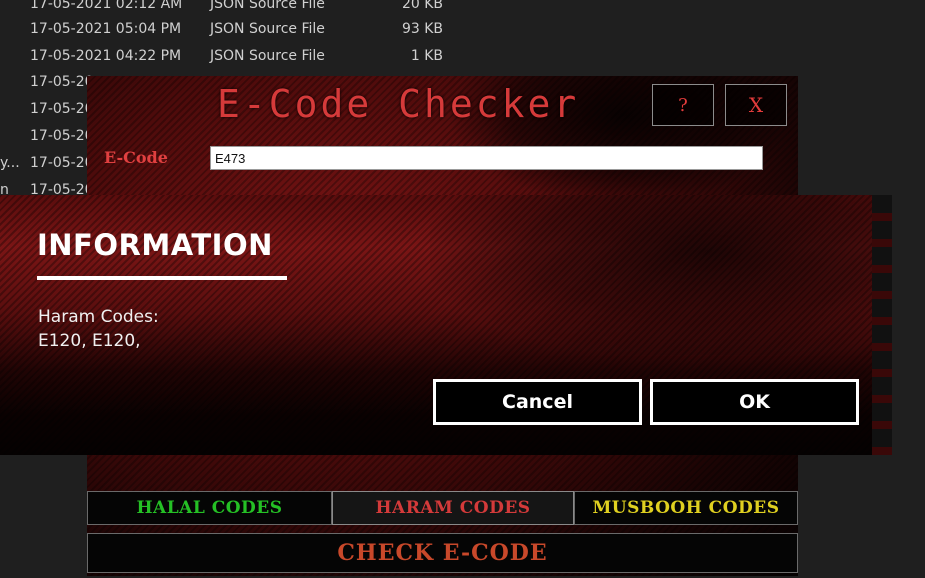  Describe the element at coordinates (136, 157) in the screenshot. I see `ecode-label: E-Code` at that location.